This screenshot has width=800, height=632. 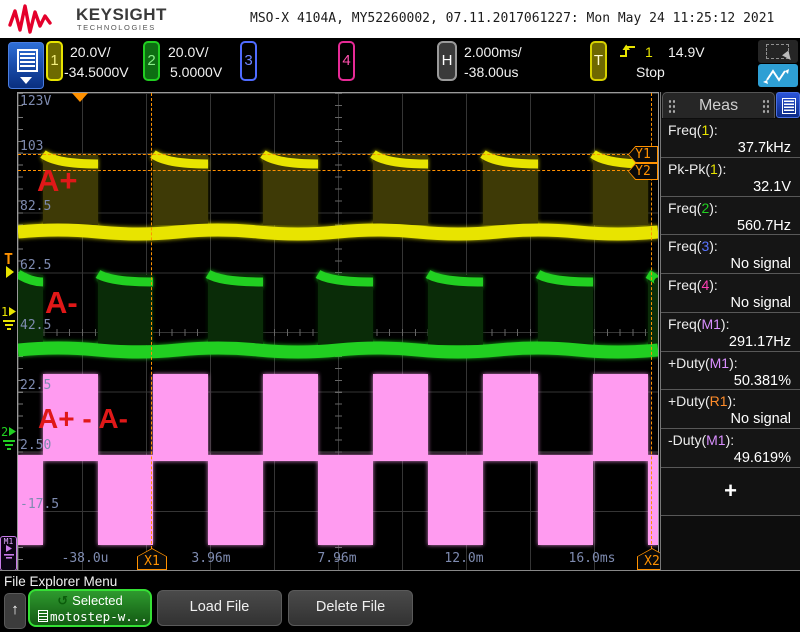 I want to click on annotation-a-plus-minus: A+ - A-, so click(x=83, y=418).